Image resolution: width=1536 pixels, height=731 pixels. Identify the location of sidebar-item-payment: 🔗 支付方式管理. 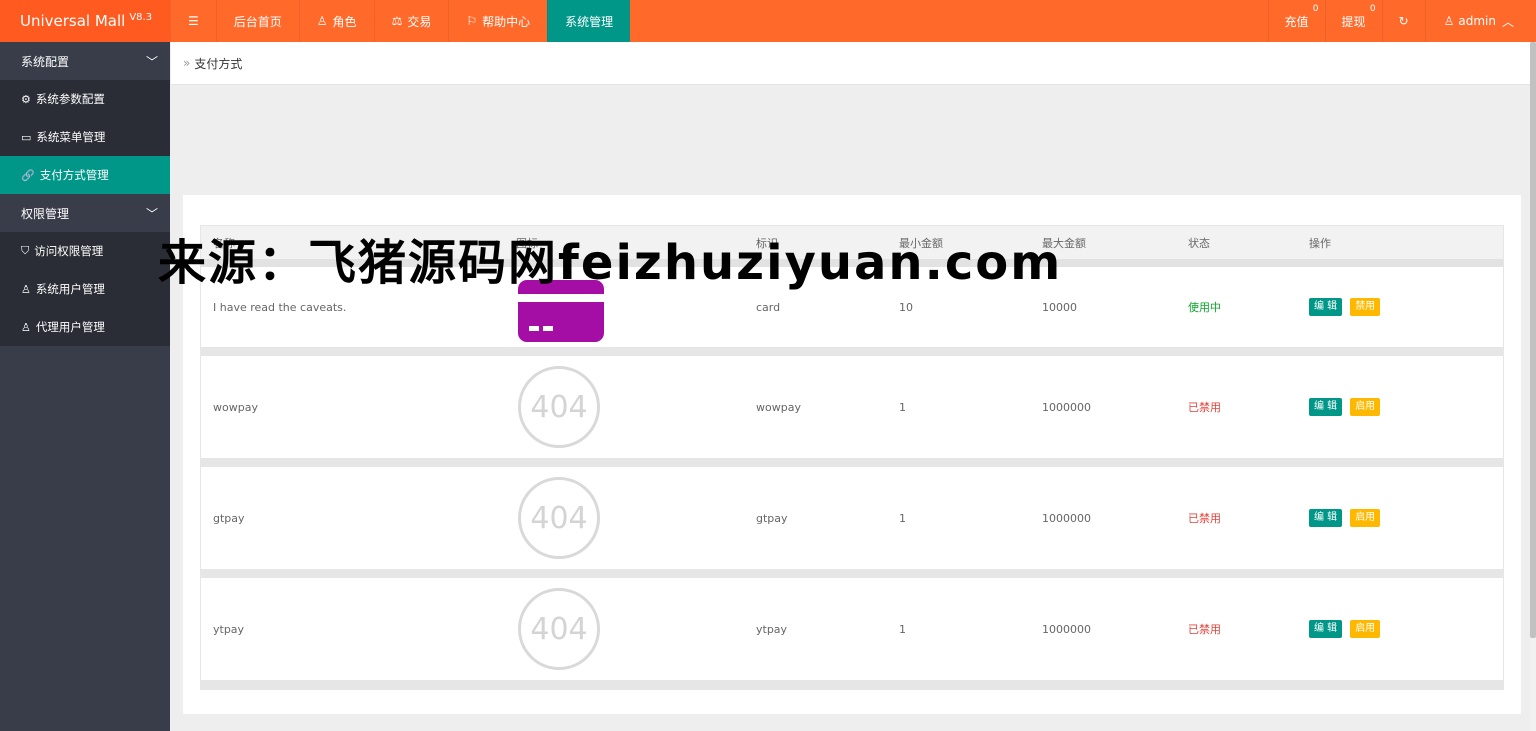
(85, 175).